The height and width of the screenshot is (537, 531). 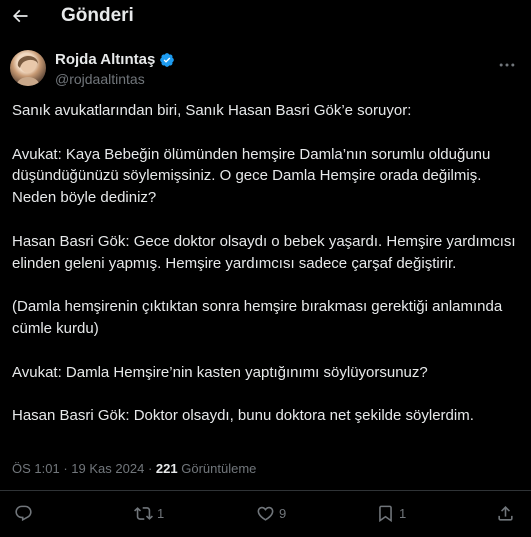 I want to click on post-meta: ÖS 1:01 · 19 Kas 2024 · 221 Görüntüleme, so click(x=134, y=468).